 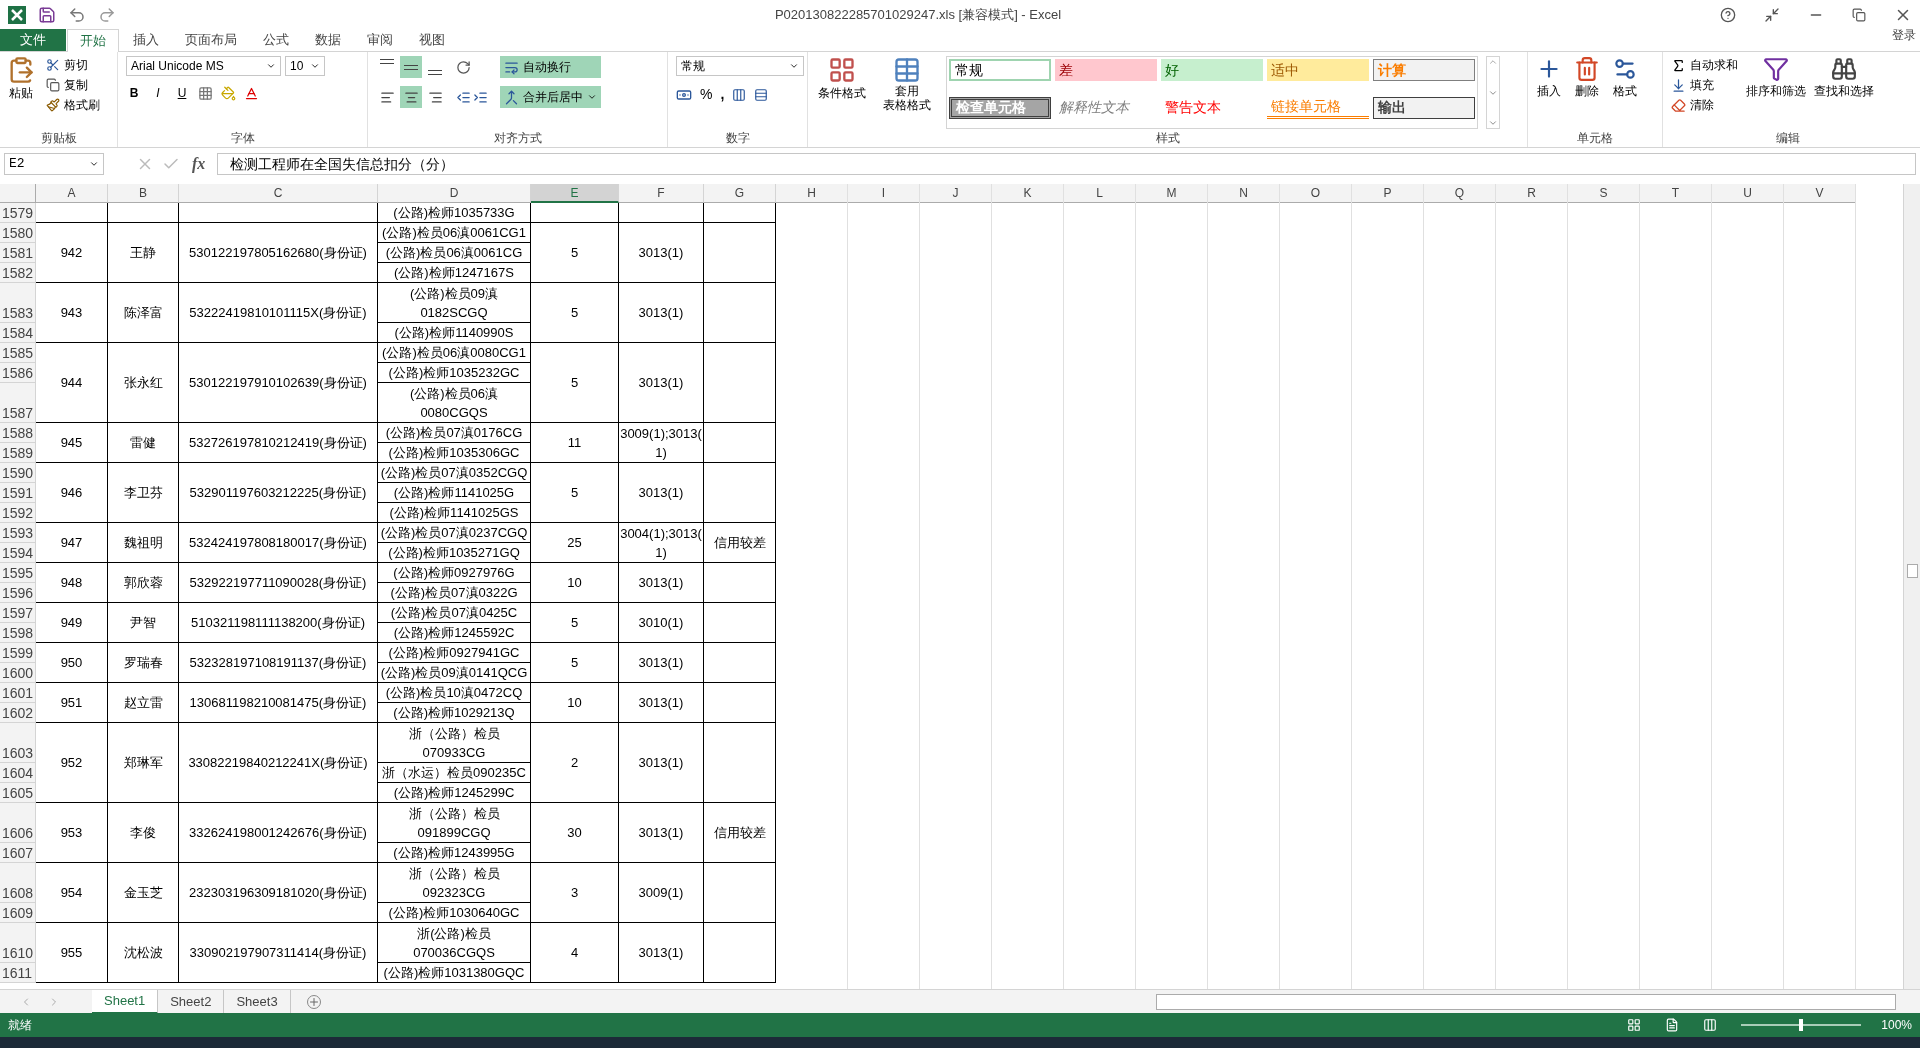 I want to click on row-header: 1595, so click(x=18, y=573).